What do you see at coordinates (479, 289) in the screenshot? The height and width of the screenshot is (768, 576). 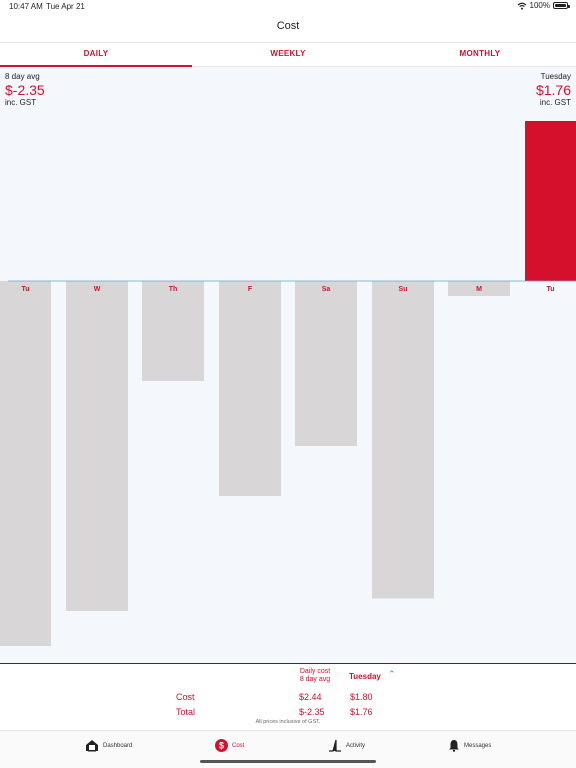 I see `bar-label-6: M` at bounding box center [479, 289].